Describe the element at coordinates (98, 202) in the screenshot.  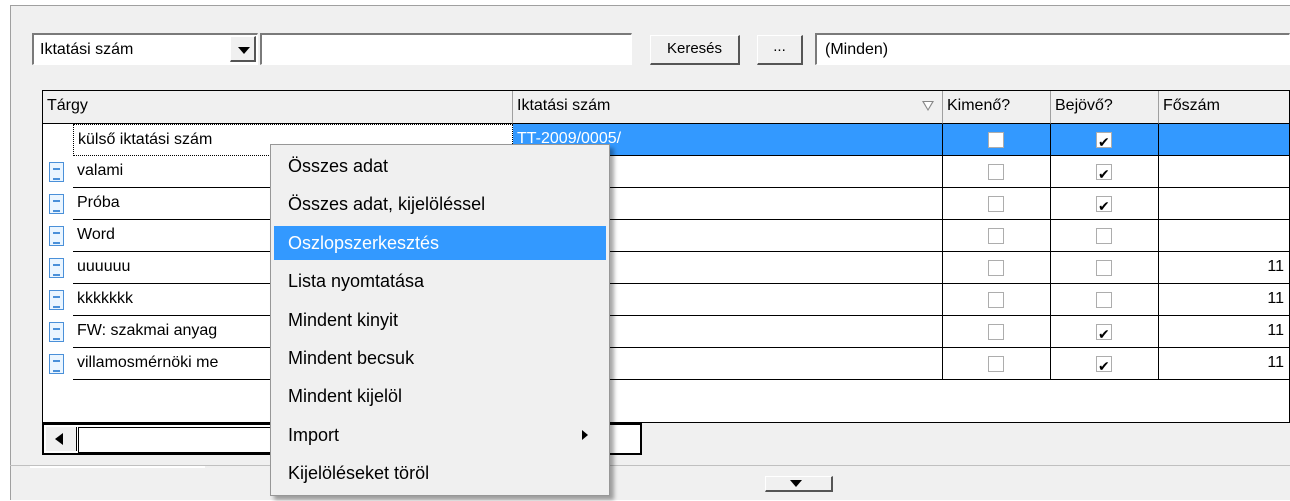
I see `cell-subject-text: Próba` at that location.